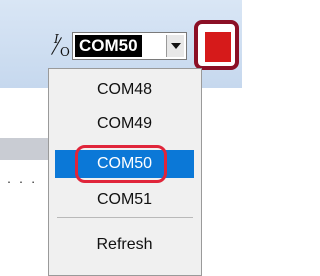 This screenshot has height=276, width=320. I want to click on chevron-down-icon, so click(175, 46).